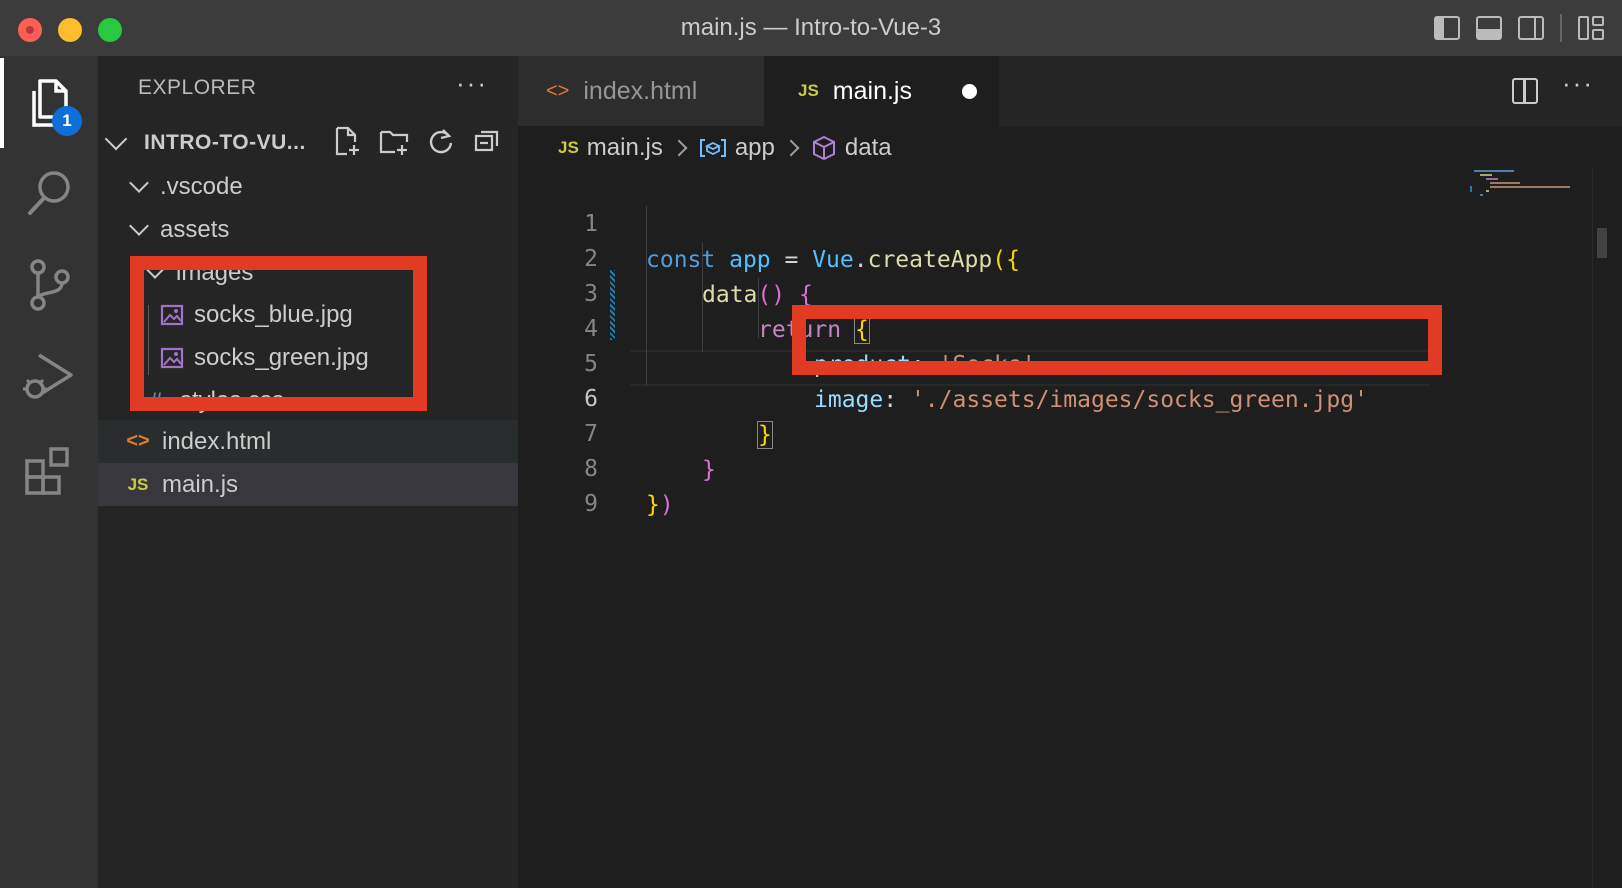  I want to click on explorer-activity: 1, so click(49, 103).